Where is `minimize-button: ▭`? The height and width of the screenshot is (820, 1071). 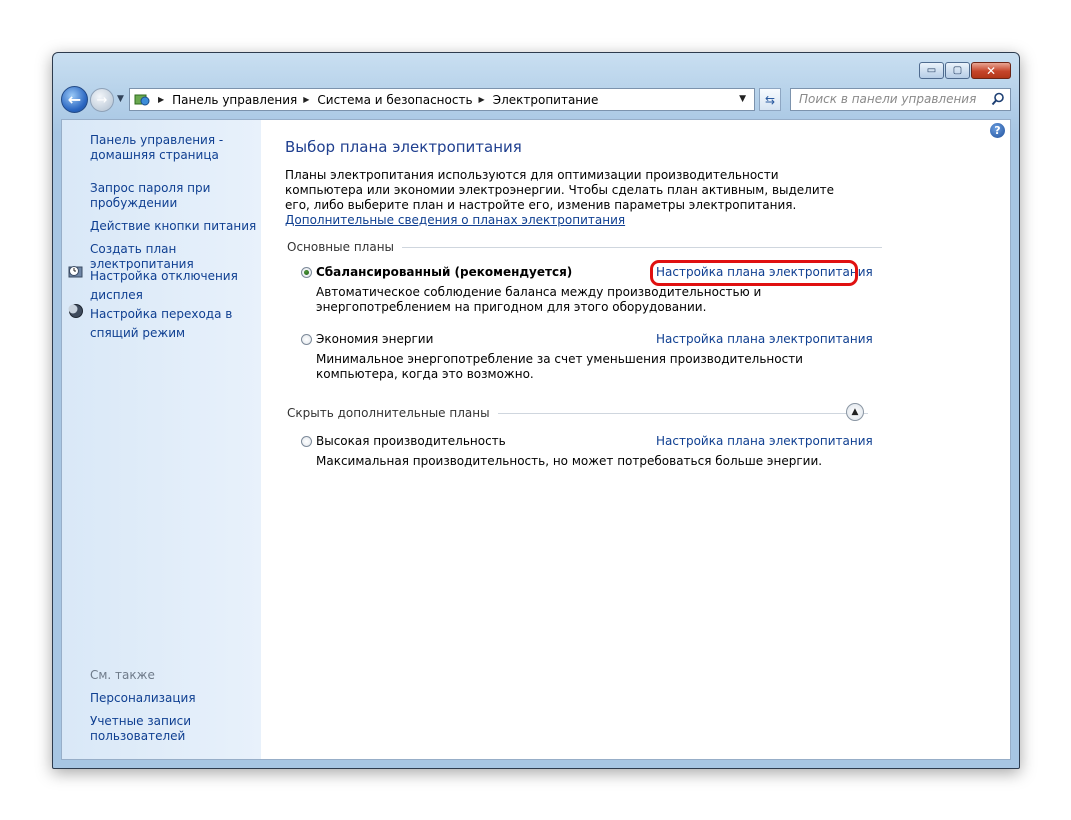 minimize-button: ▭ is located at coordinates (931, 70).